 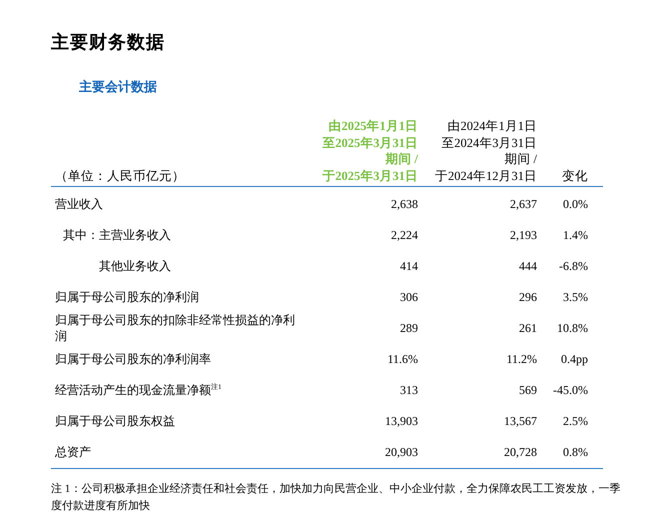 I want to click on column-header: 于2025年3月31日, so click(x=369, y=176).